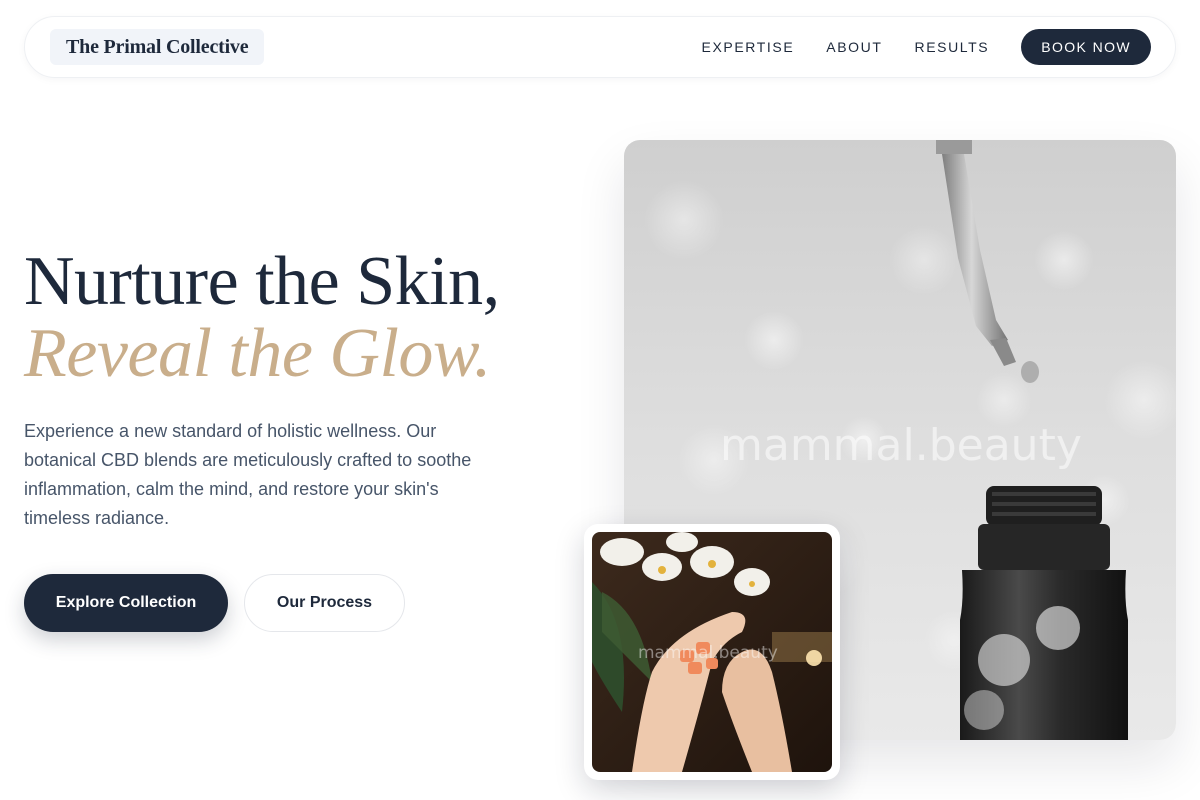 This screenshot has width=1200, height=800. I want to click on explore-collection-button: Explore Collection, so click(126, 603).